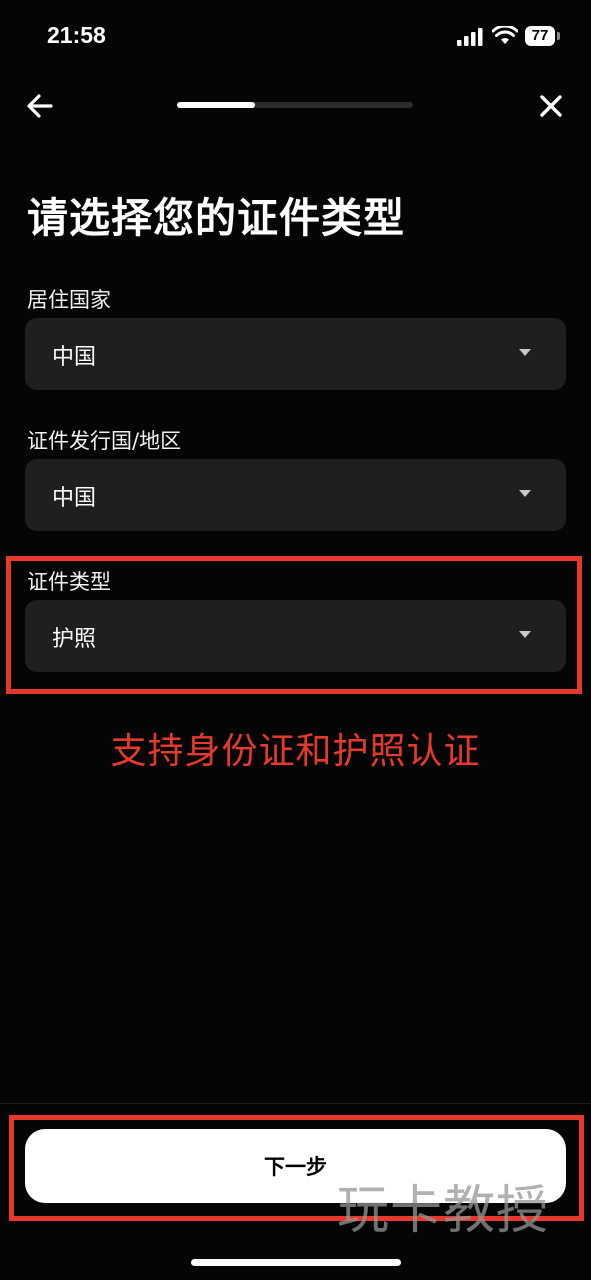  What do you see at coordinates (295, 354) in the screenshot?
I see `residence-country-select: 中国` at bounding box center [295, 354].